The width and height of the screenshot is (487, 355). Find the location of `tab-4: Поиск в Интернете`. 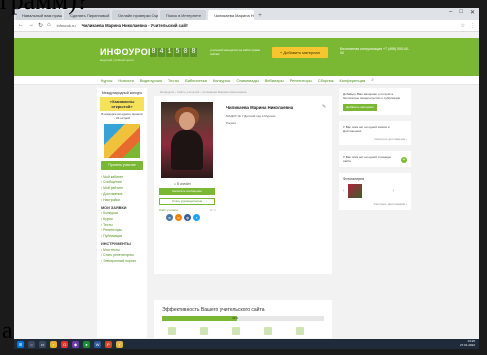

tab-4: Поиск в Интернете is located at coordinates (183, 15).